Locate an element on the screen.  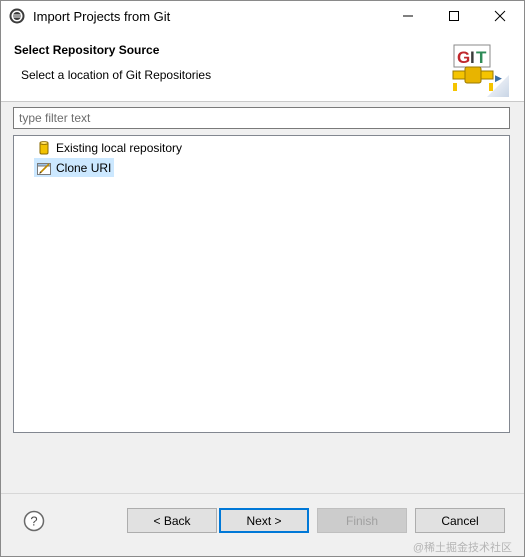
clone-uri-icon is located at coordinates (44, 168).